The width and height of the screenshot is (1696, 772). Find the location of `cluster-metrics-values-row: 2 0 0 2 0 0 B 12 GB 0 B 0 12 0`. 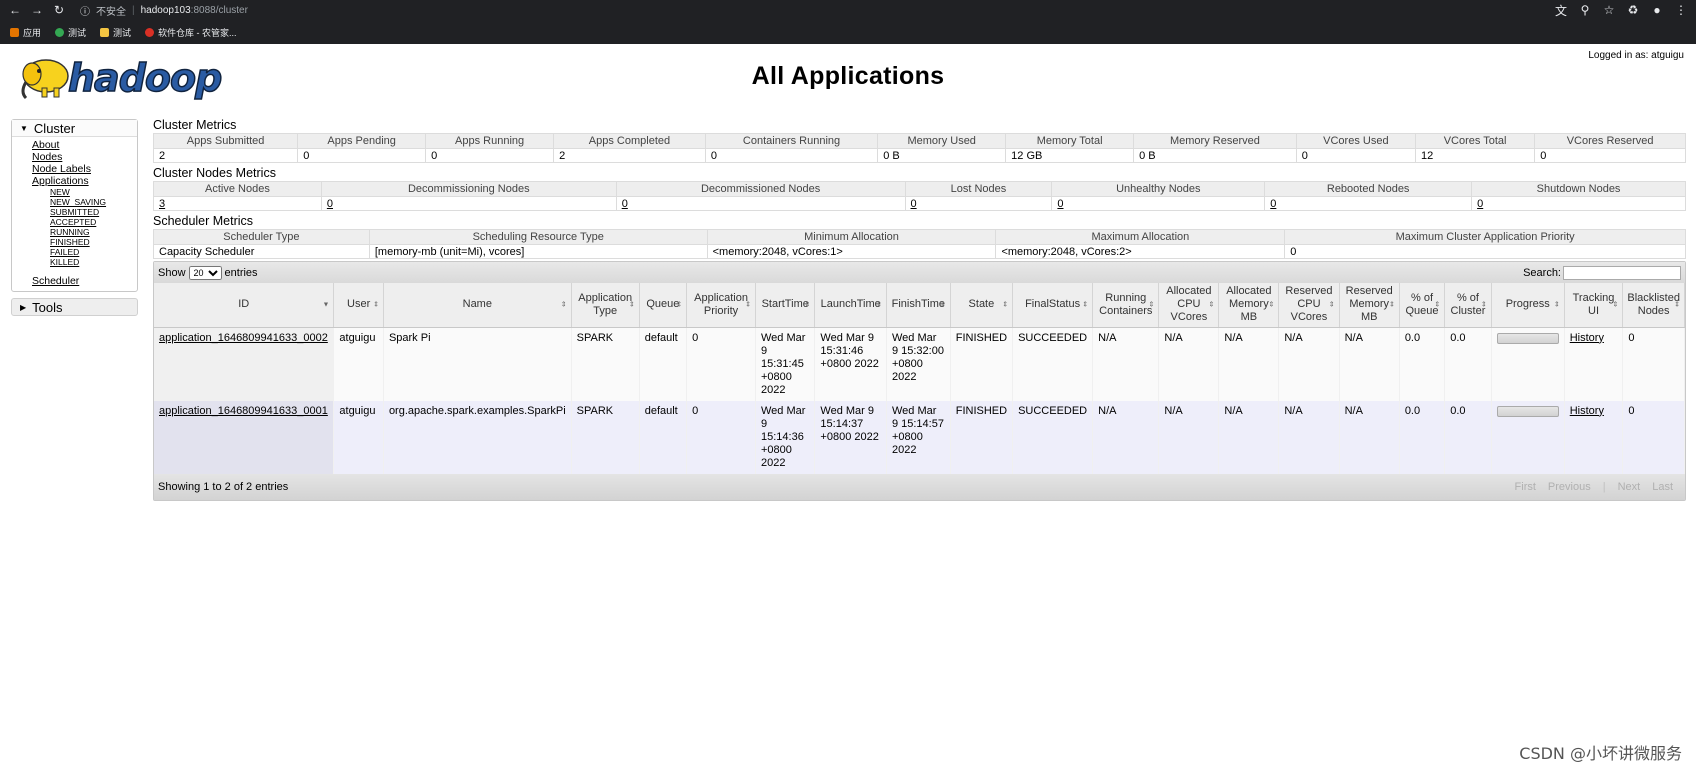

cluster-metrics-values-row: 2 0 0 2 0 0 B 12 GB 0 B 0 12 0 is located at coordinates (919, 155).